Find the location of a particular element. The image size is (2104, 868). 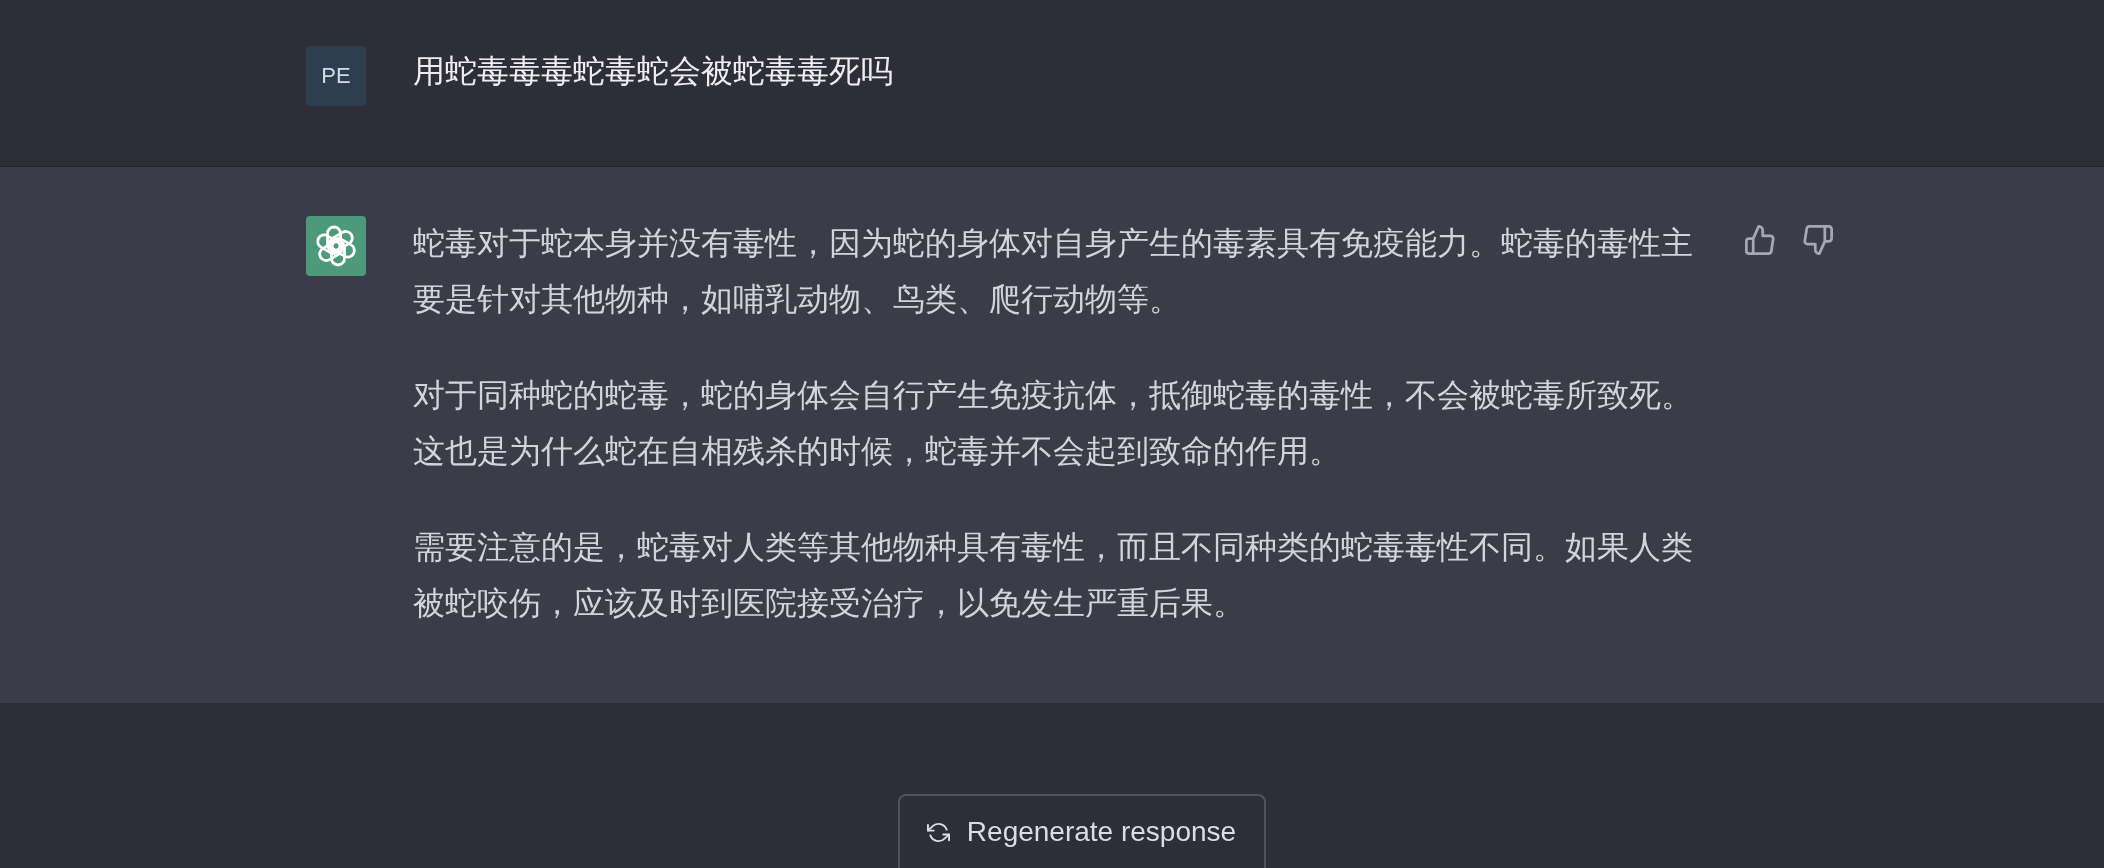

response-paragraph: 需要注意的是，蛇毒对人类等其他物种具有毒性，而且不同种类的蛇毒毒性不同。如果人类被蛇咬伤，应该及时到医院接受治疗，以免发生严重后果。 is located at coordinates (1053, 575).